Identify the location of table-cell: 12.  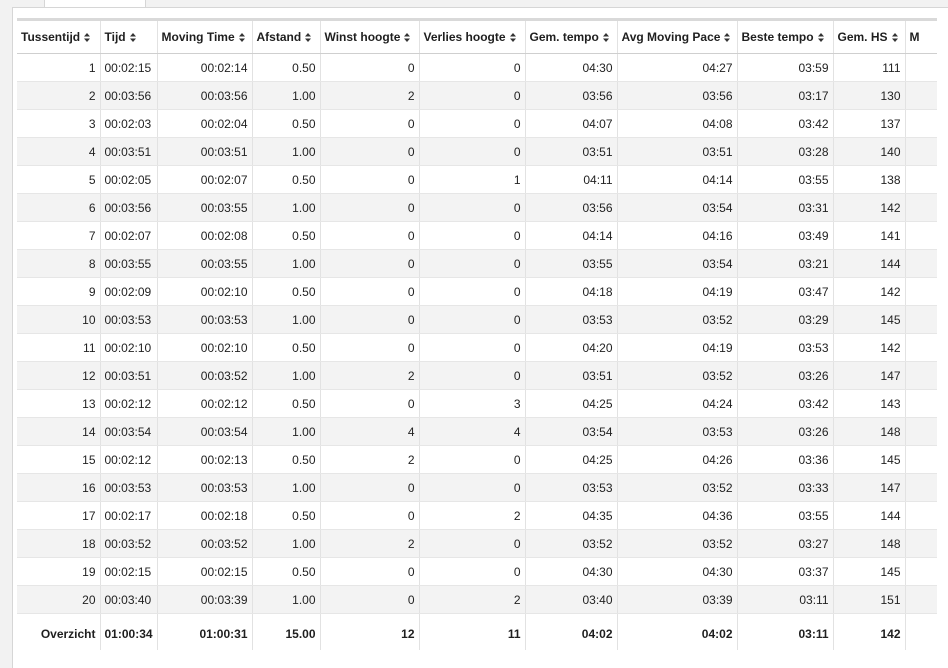
(59, 375).